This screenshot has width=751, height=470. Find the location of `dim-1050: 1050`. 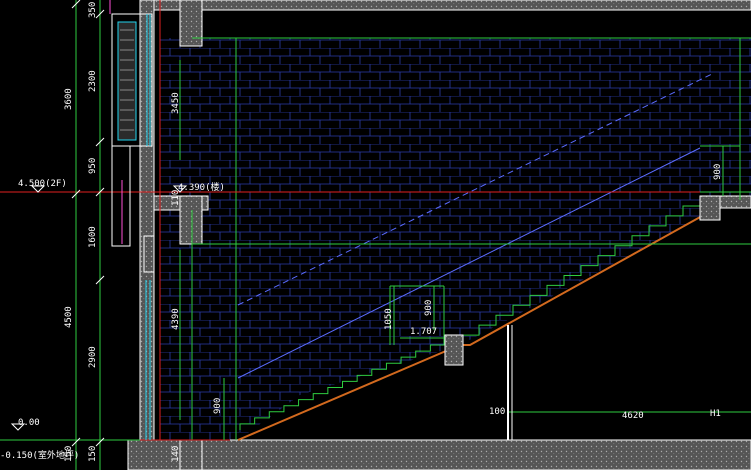

dim-1050: 1050 is located at coordinates (389, 319).